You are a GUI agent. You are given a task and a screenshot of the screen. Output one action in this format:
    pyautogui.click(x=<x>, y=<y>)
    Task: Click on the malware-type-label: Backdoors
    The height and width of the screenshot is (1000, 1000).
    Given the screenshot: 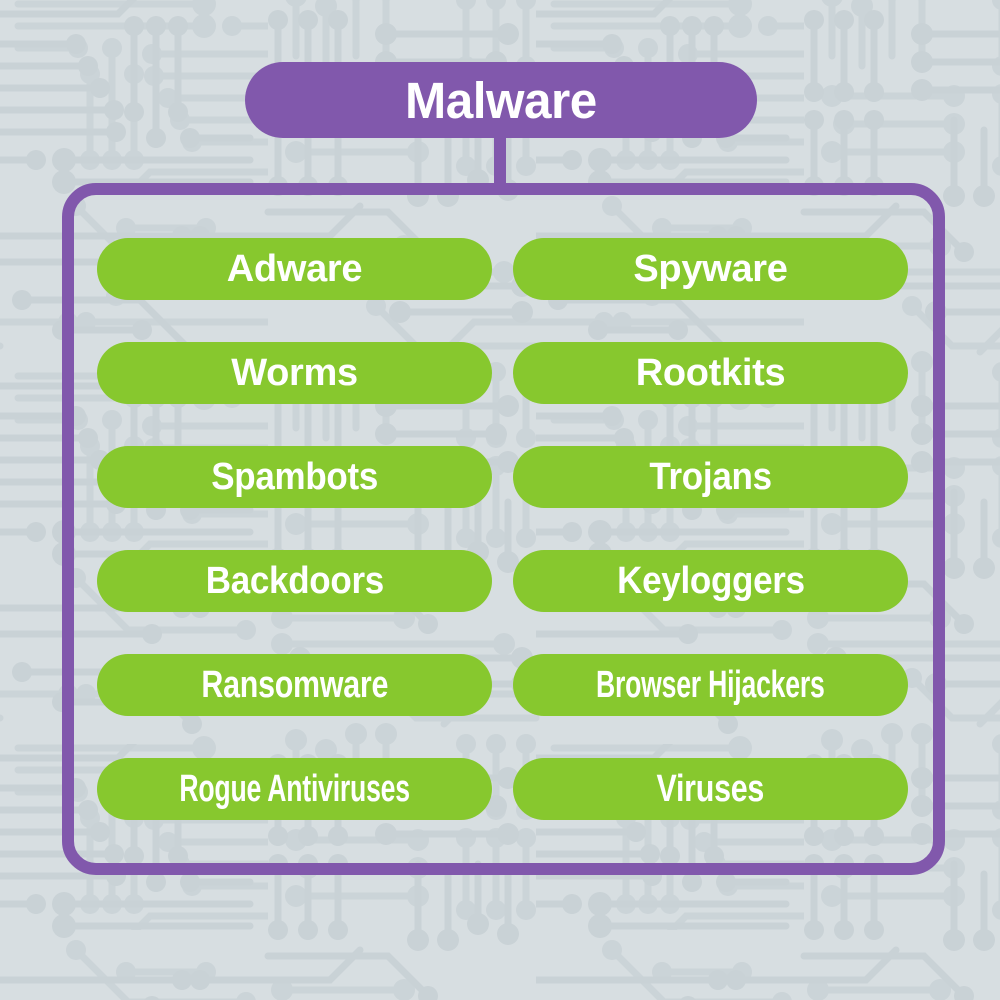 What is the action you would take?
    pyautogui.click(x=294, y=581)
    